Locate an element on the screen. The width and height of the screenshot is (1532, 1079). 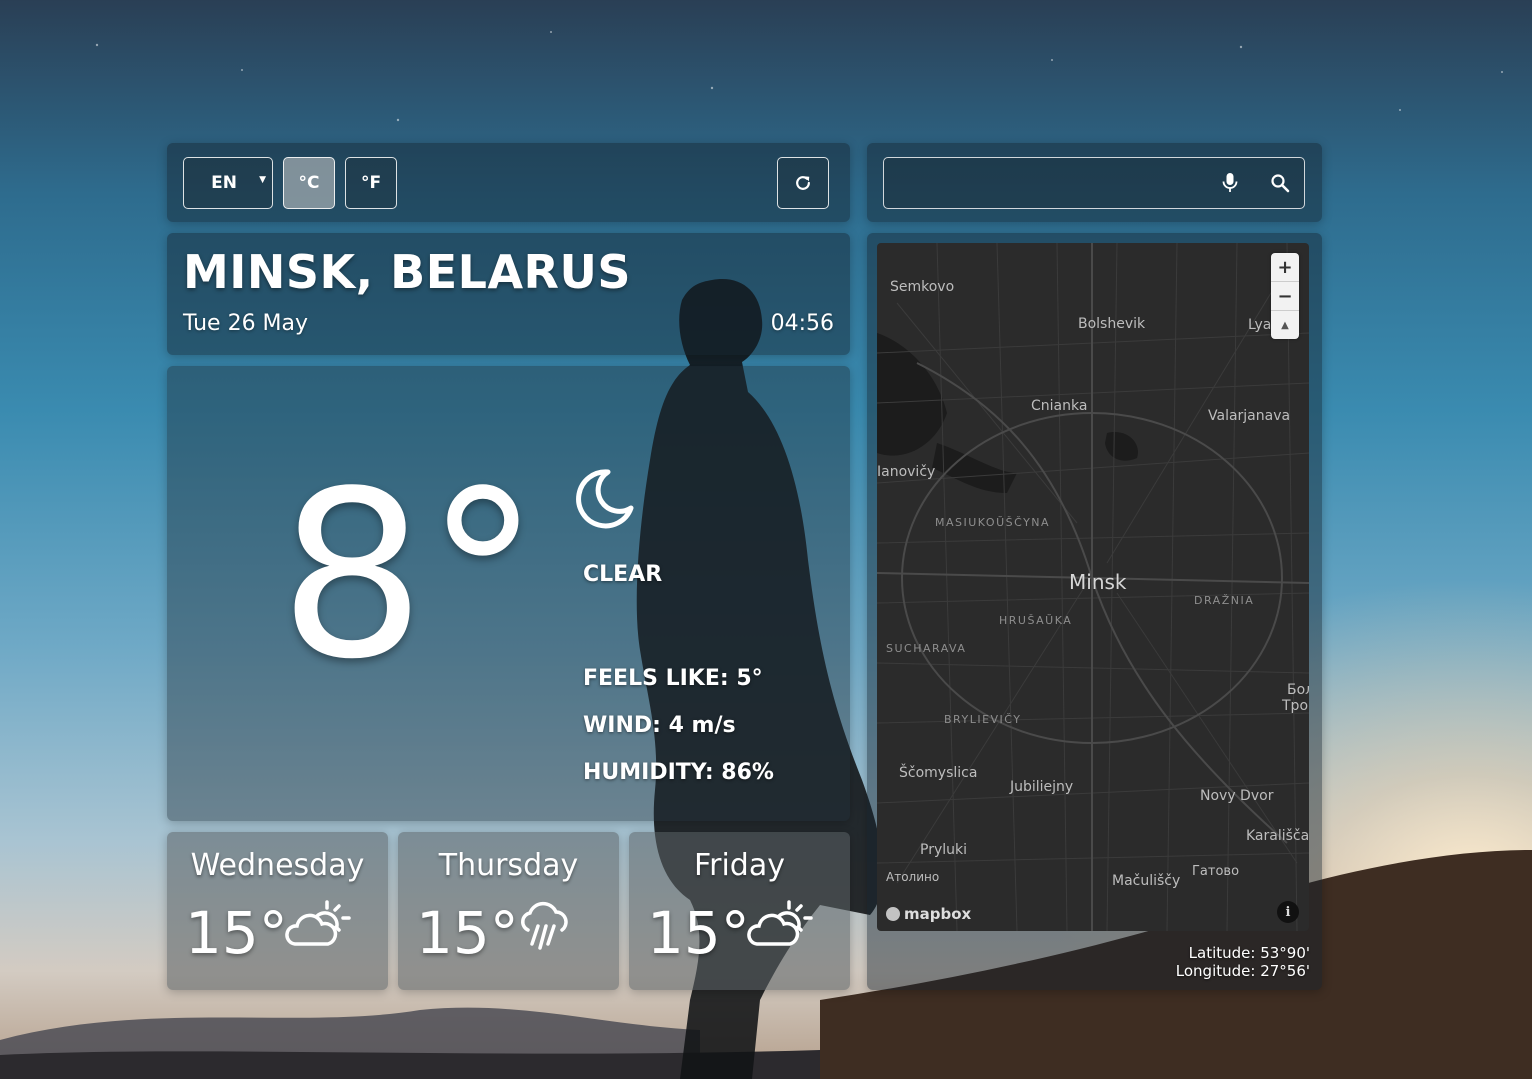
forecast-day: Friday is located at coordinates (739, 865).